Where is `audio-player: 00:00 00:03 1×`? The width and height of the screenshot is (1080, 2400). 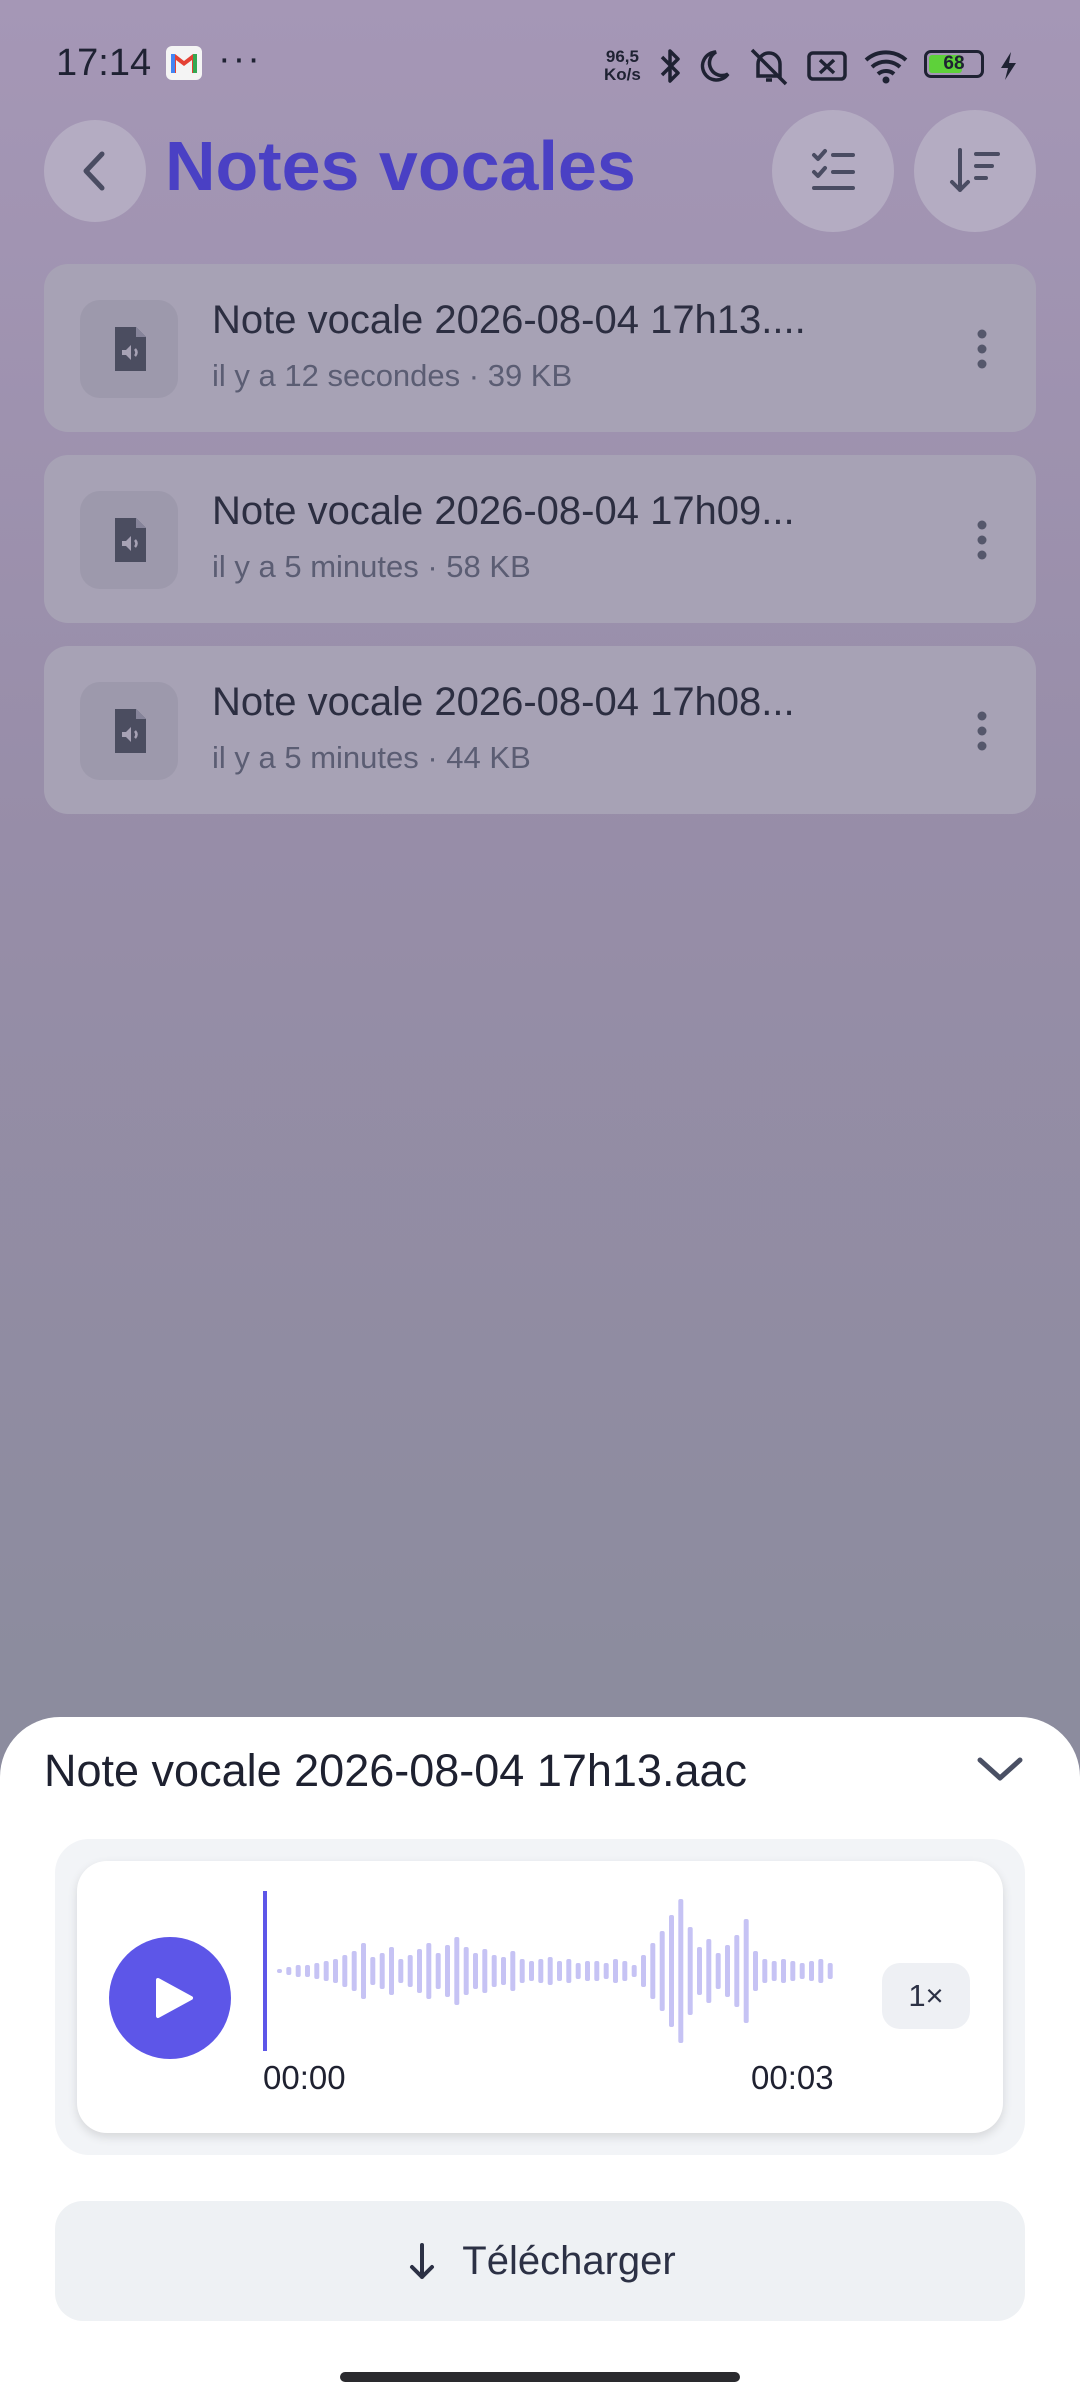
audio-player: 00:00 00:03 1× is located at coordinates (540, 1997).